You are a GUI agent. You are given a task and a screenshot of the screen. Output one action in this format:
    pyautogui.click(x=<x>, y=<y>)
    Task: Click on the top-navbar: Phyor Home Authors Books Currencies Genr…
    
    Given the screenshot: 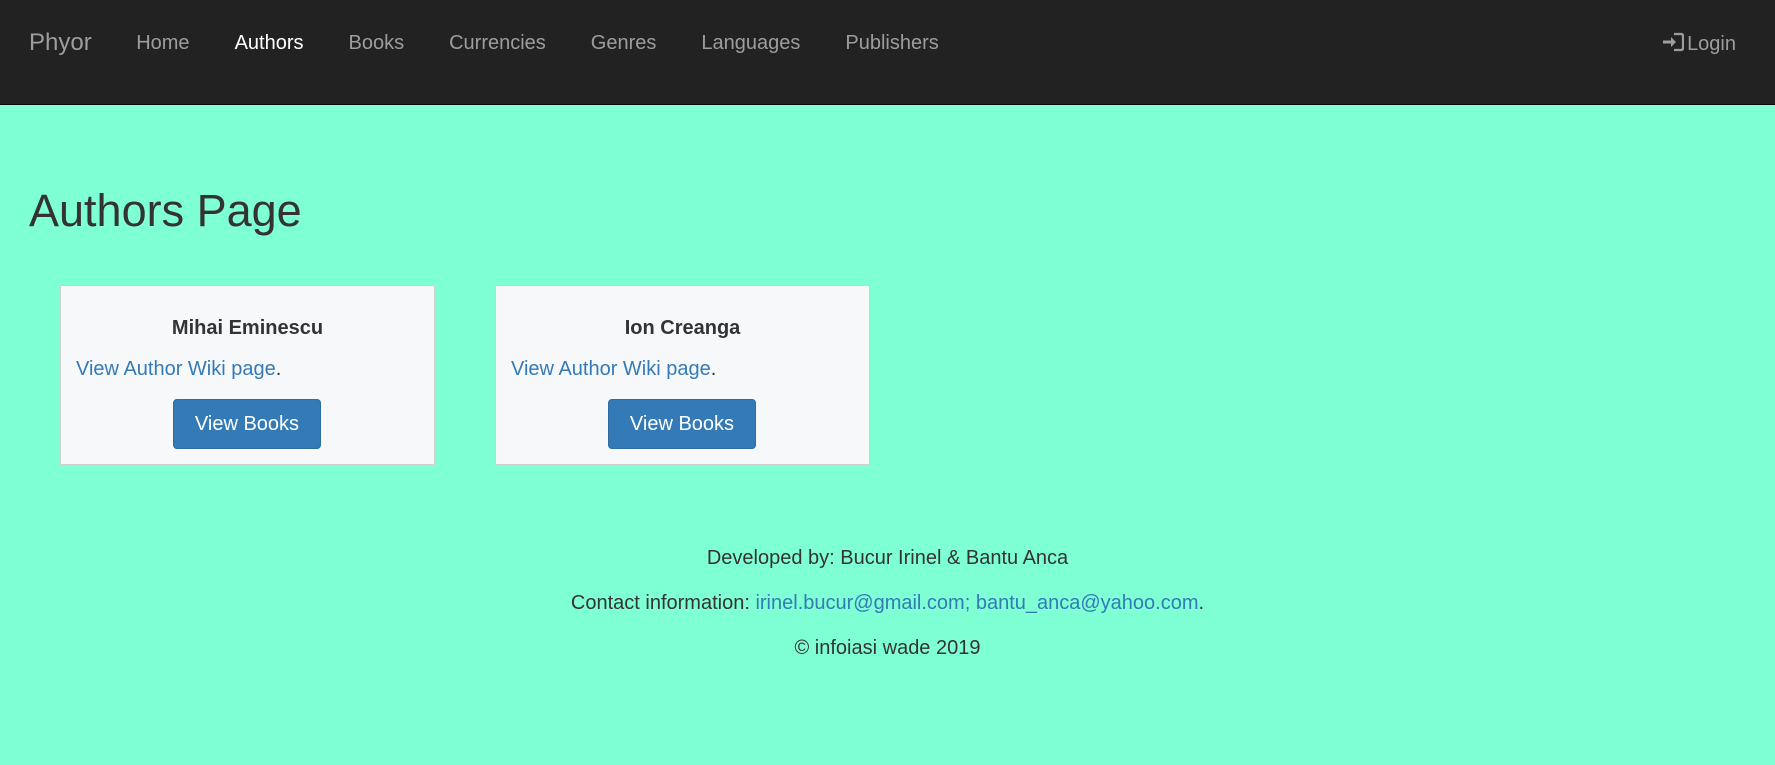 What is the action you would take?
    pyautogui.click(x=887, y=52)
    